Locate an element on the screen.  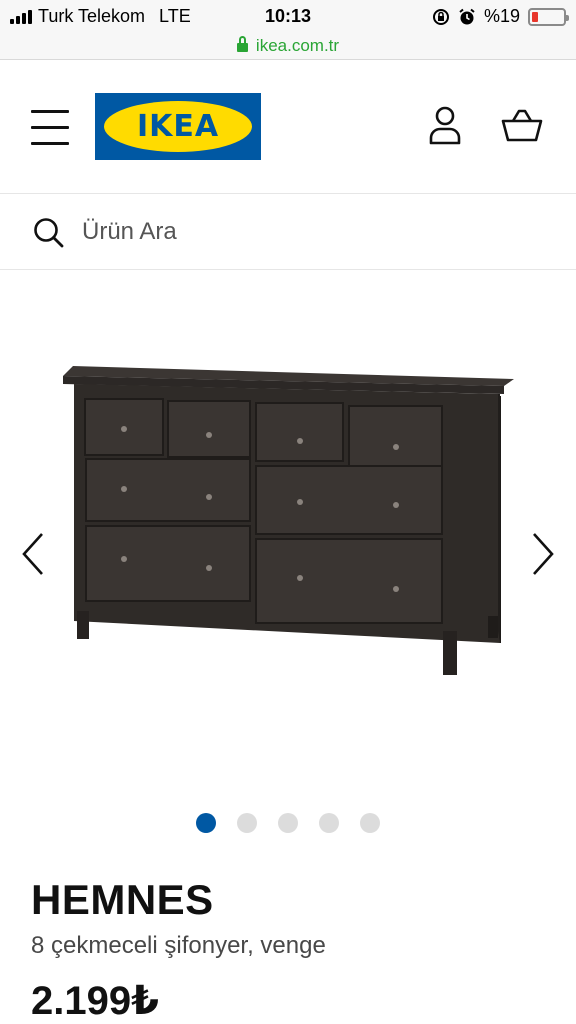
search-input is located at coordinates (312, 232).